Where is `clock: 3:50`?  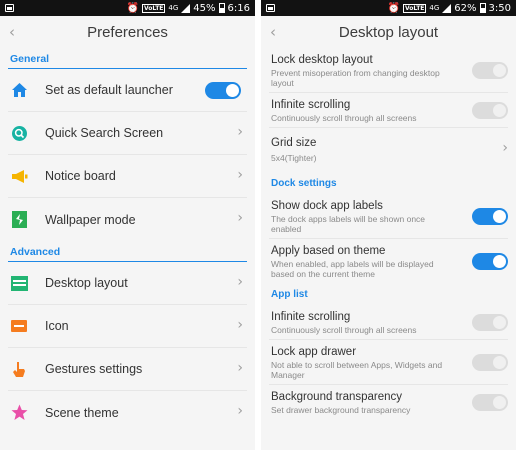
clock: 3:50 is located at coordinates (499, 8).